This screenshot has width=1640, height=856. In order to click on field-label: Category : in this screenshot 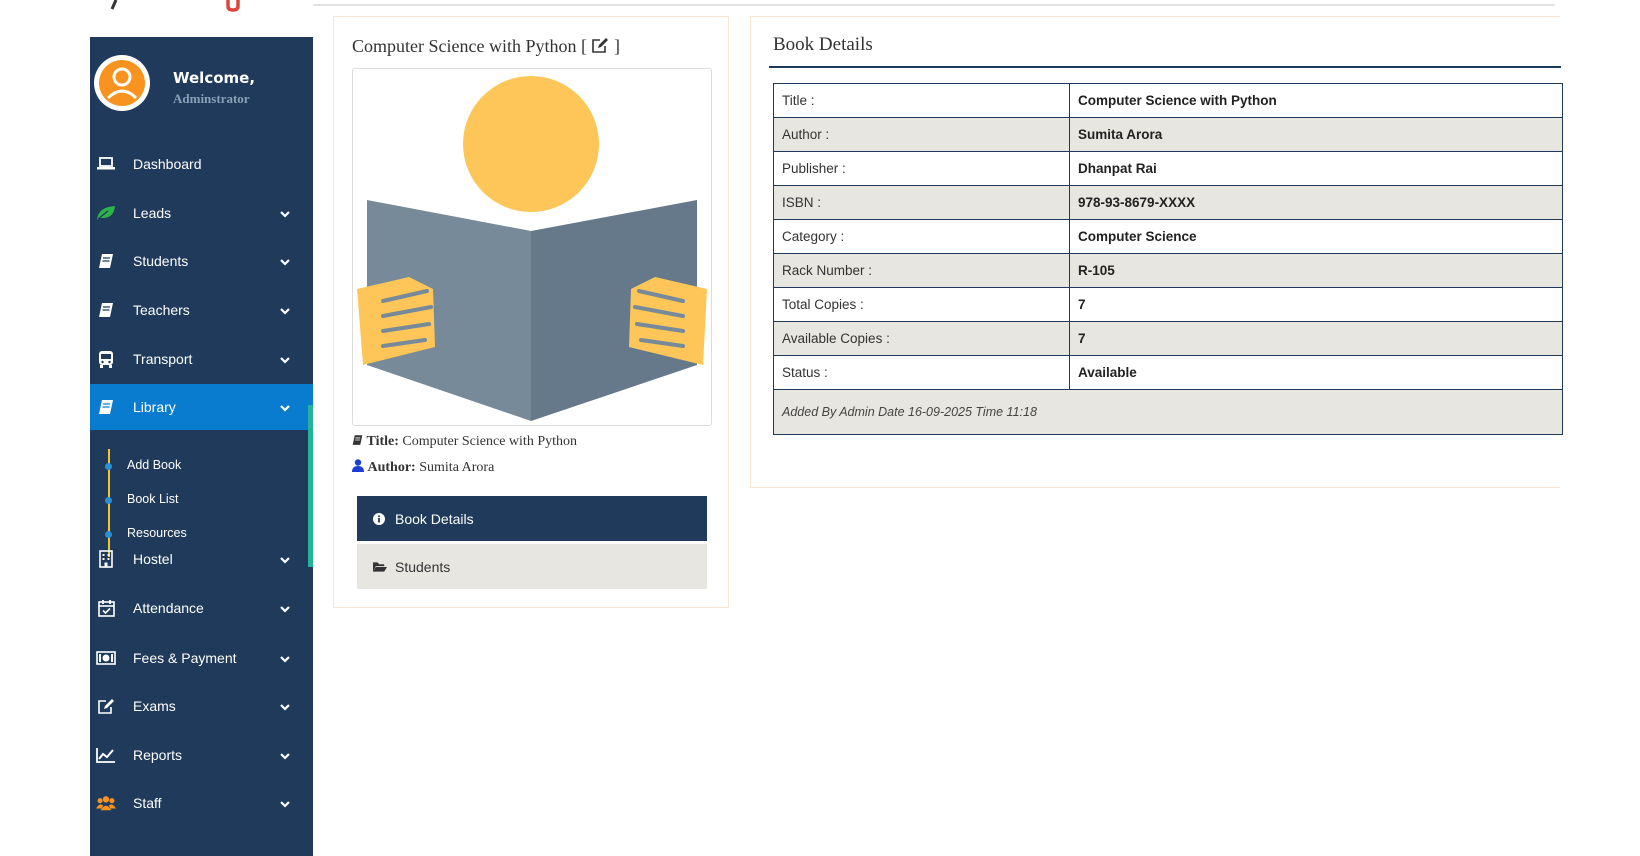, I will do `click(921, 236)`.